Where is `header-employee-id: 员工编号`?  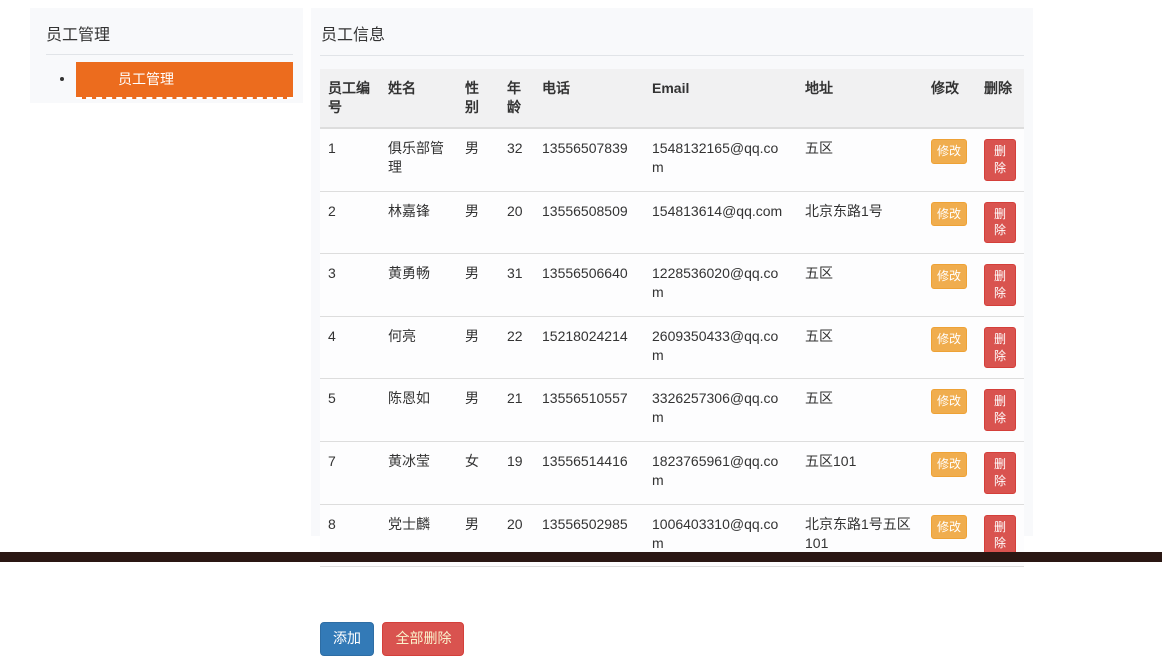 header-employee-id: 员工编号 is located at coordinates (350, 99).